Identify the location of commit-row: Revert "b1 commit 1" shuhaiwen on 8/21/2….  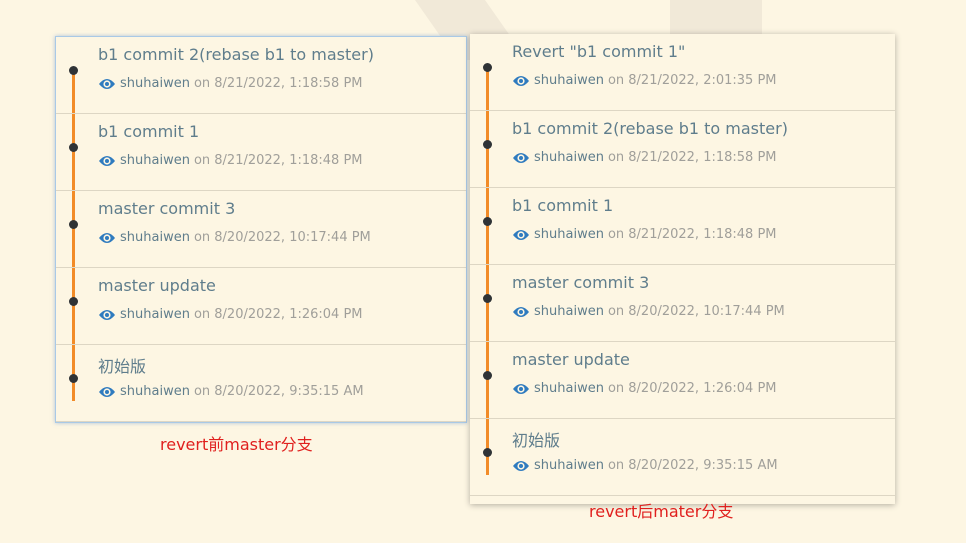
(682, 72).